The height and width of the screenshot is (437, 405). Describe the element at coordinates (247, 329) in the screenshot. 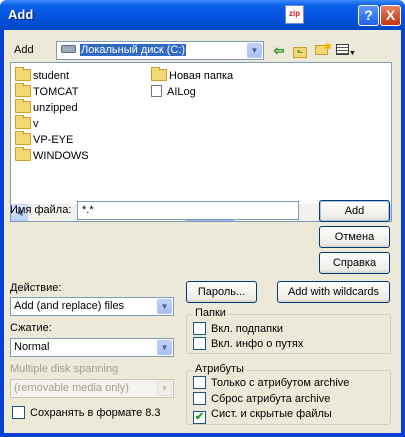

I see `include-subfolders-label: Вкл. подпапки` at that location.